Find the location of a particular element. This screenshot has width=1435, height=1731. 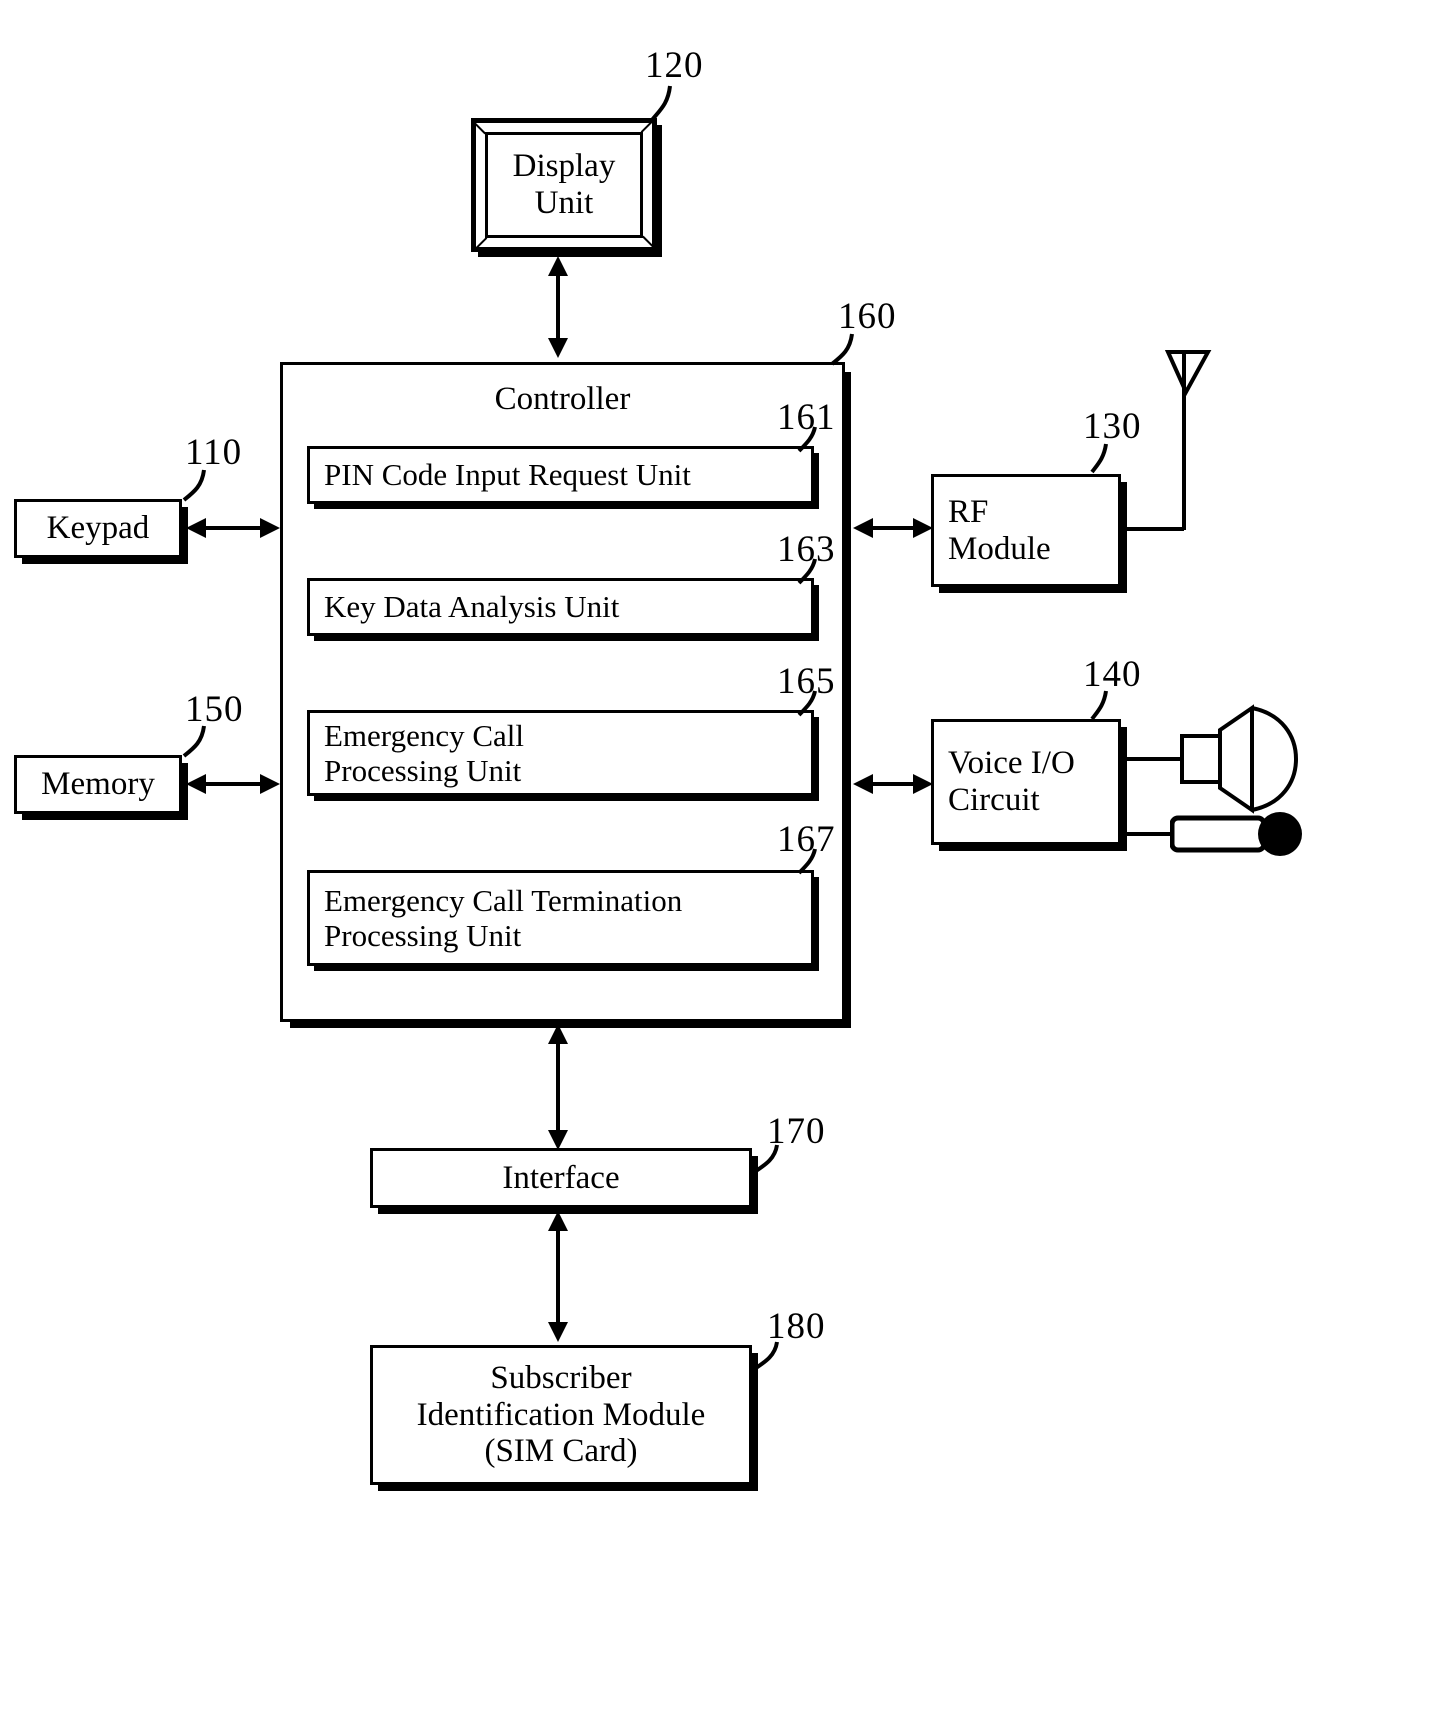

block-keypad: Keypad is located at coordinates (98, 528).